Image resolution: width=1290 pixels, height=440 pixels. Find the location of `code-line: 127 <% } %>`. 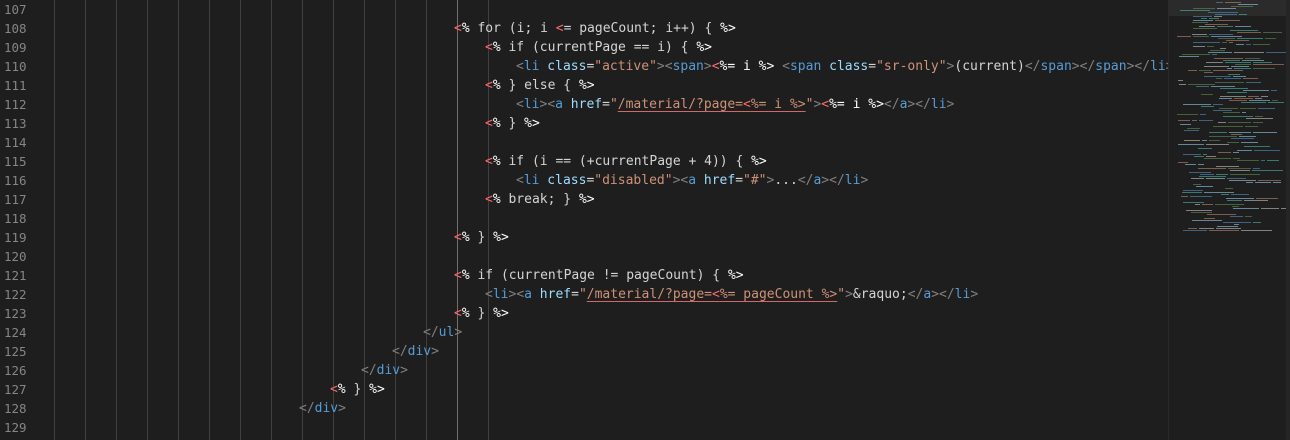

code-line: 127 <% } %> is located at coordinates (584, 389).